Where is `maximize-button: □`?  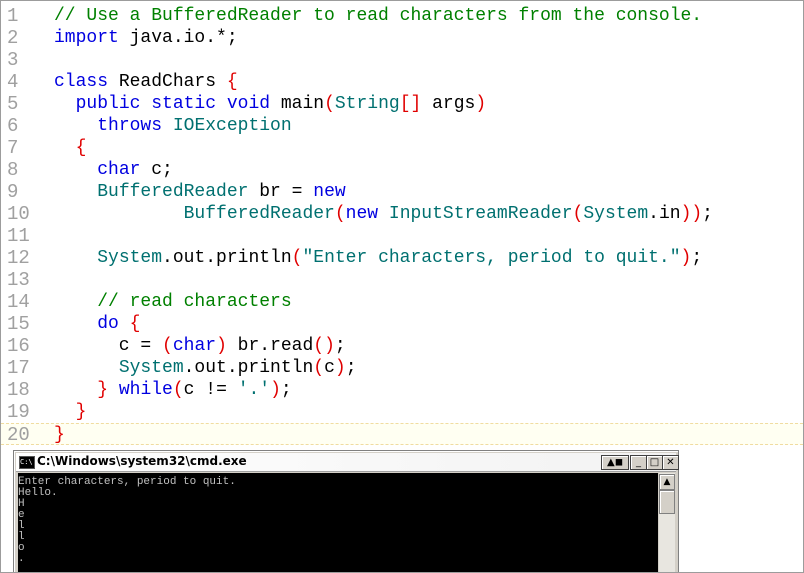 maximize-button: □ is located at coordinates (654, 462).